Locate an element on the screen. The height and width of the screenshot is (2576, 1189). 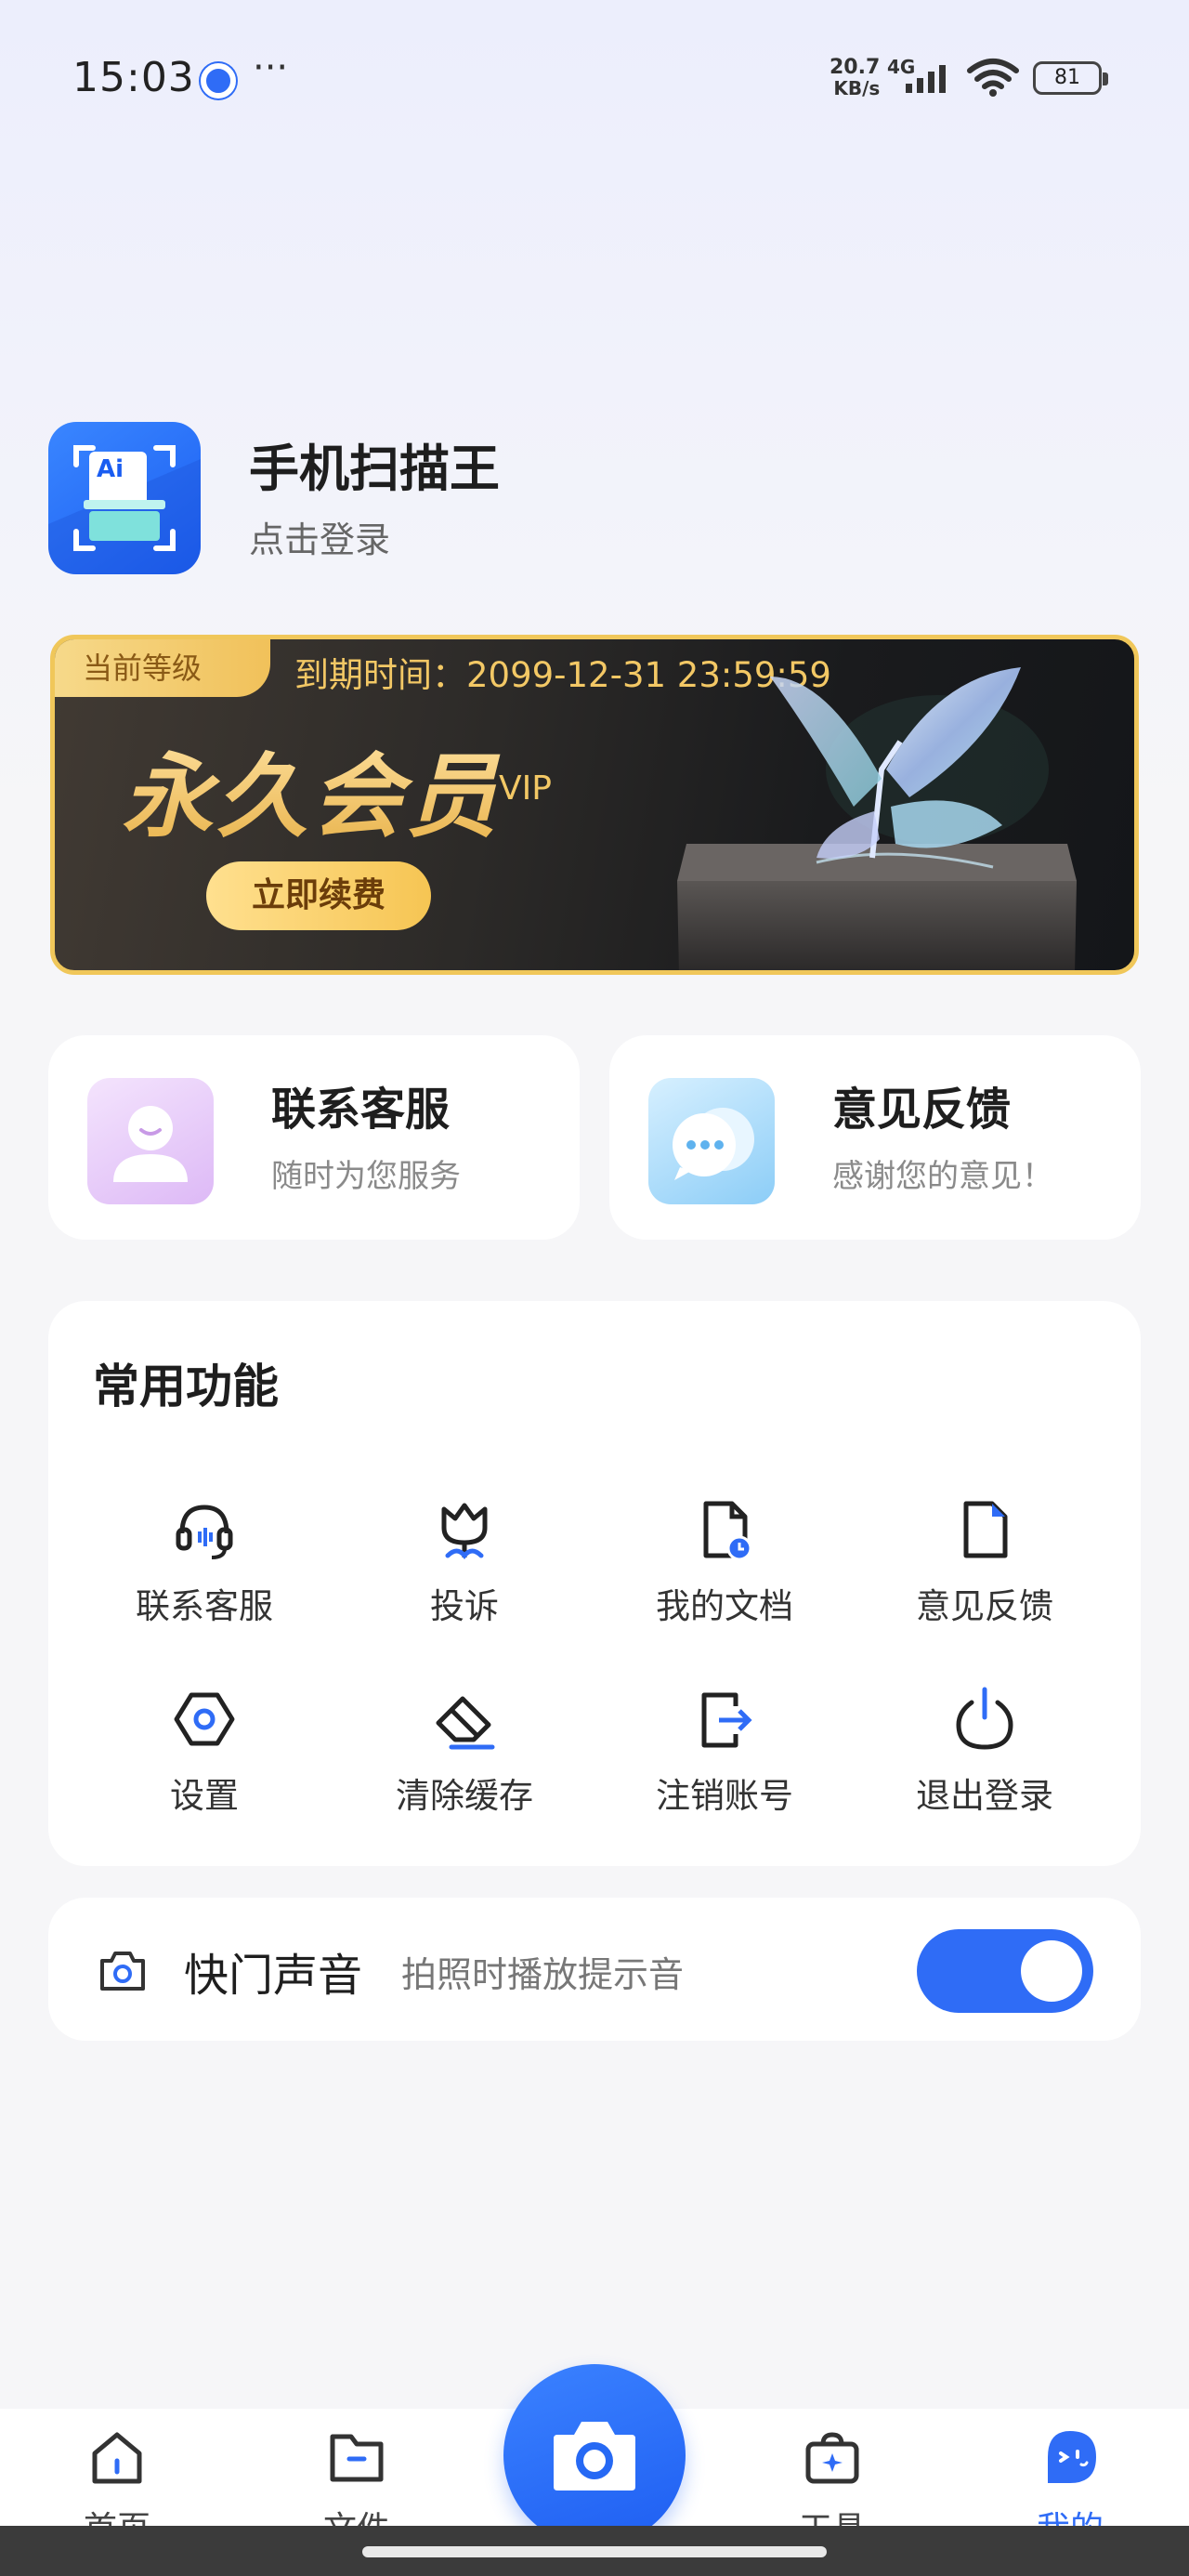
shutter-sound-subtitle: 拍照时播放提示音 is located at coordinates (543, 1974).